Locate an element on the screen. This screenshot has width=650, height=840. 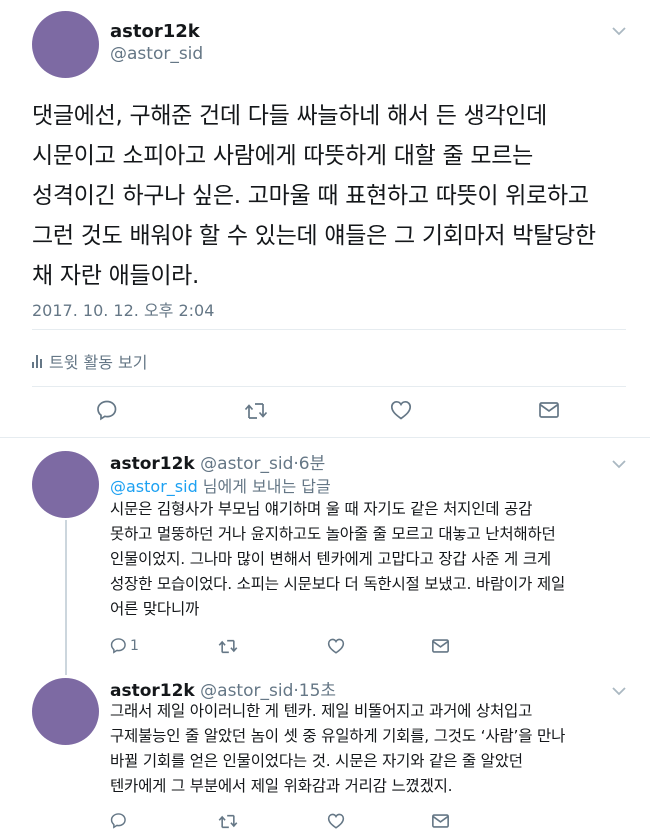
reply-header: astor12k @astor_sid·6분 is located at coordinates (217, 461).